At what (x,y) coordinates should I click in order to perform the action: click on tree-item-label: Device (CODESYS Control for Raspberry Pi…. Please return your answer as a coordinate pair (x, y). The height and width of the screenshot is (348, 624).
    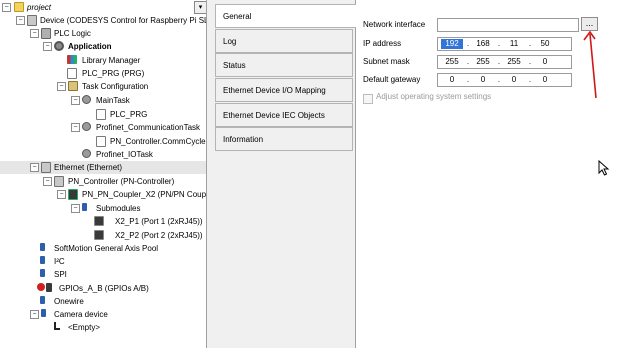
    Looking at the image, I should click on (123, 20).